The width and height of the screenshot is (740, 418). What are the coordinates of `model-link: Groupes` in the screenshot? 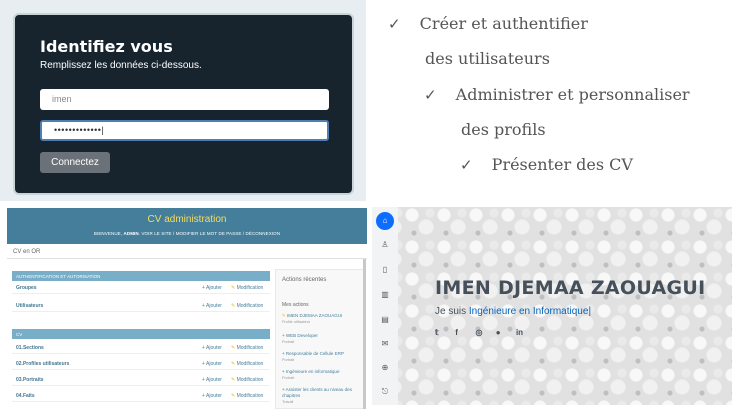 It's located at (26, 288).